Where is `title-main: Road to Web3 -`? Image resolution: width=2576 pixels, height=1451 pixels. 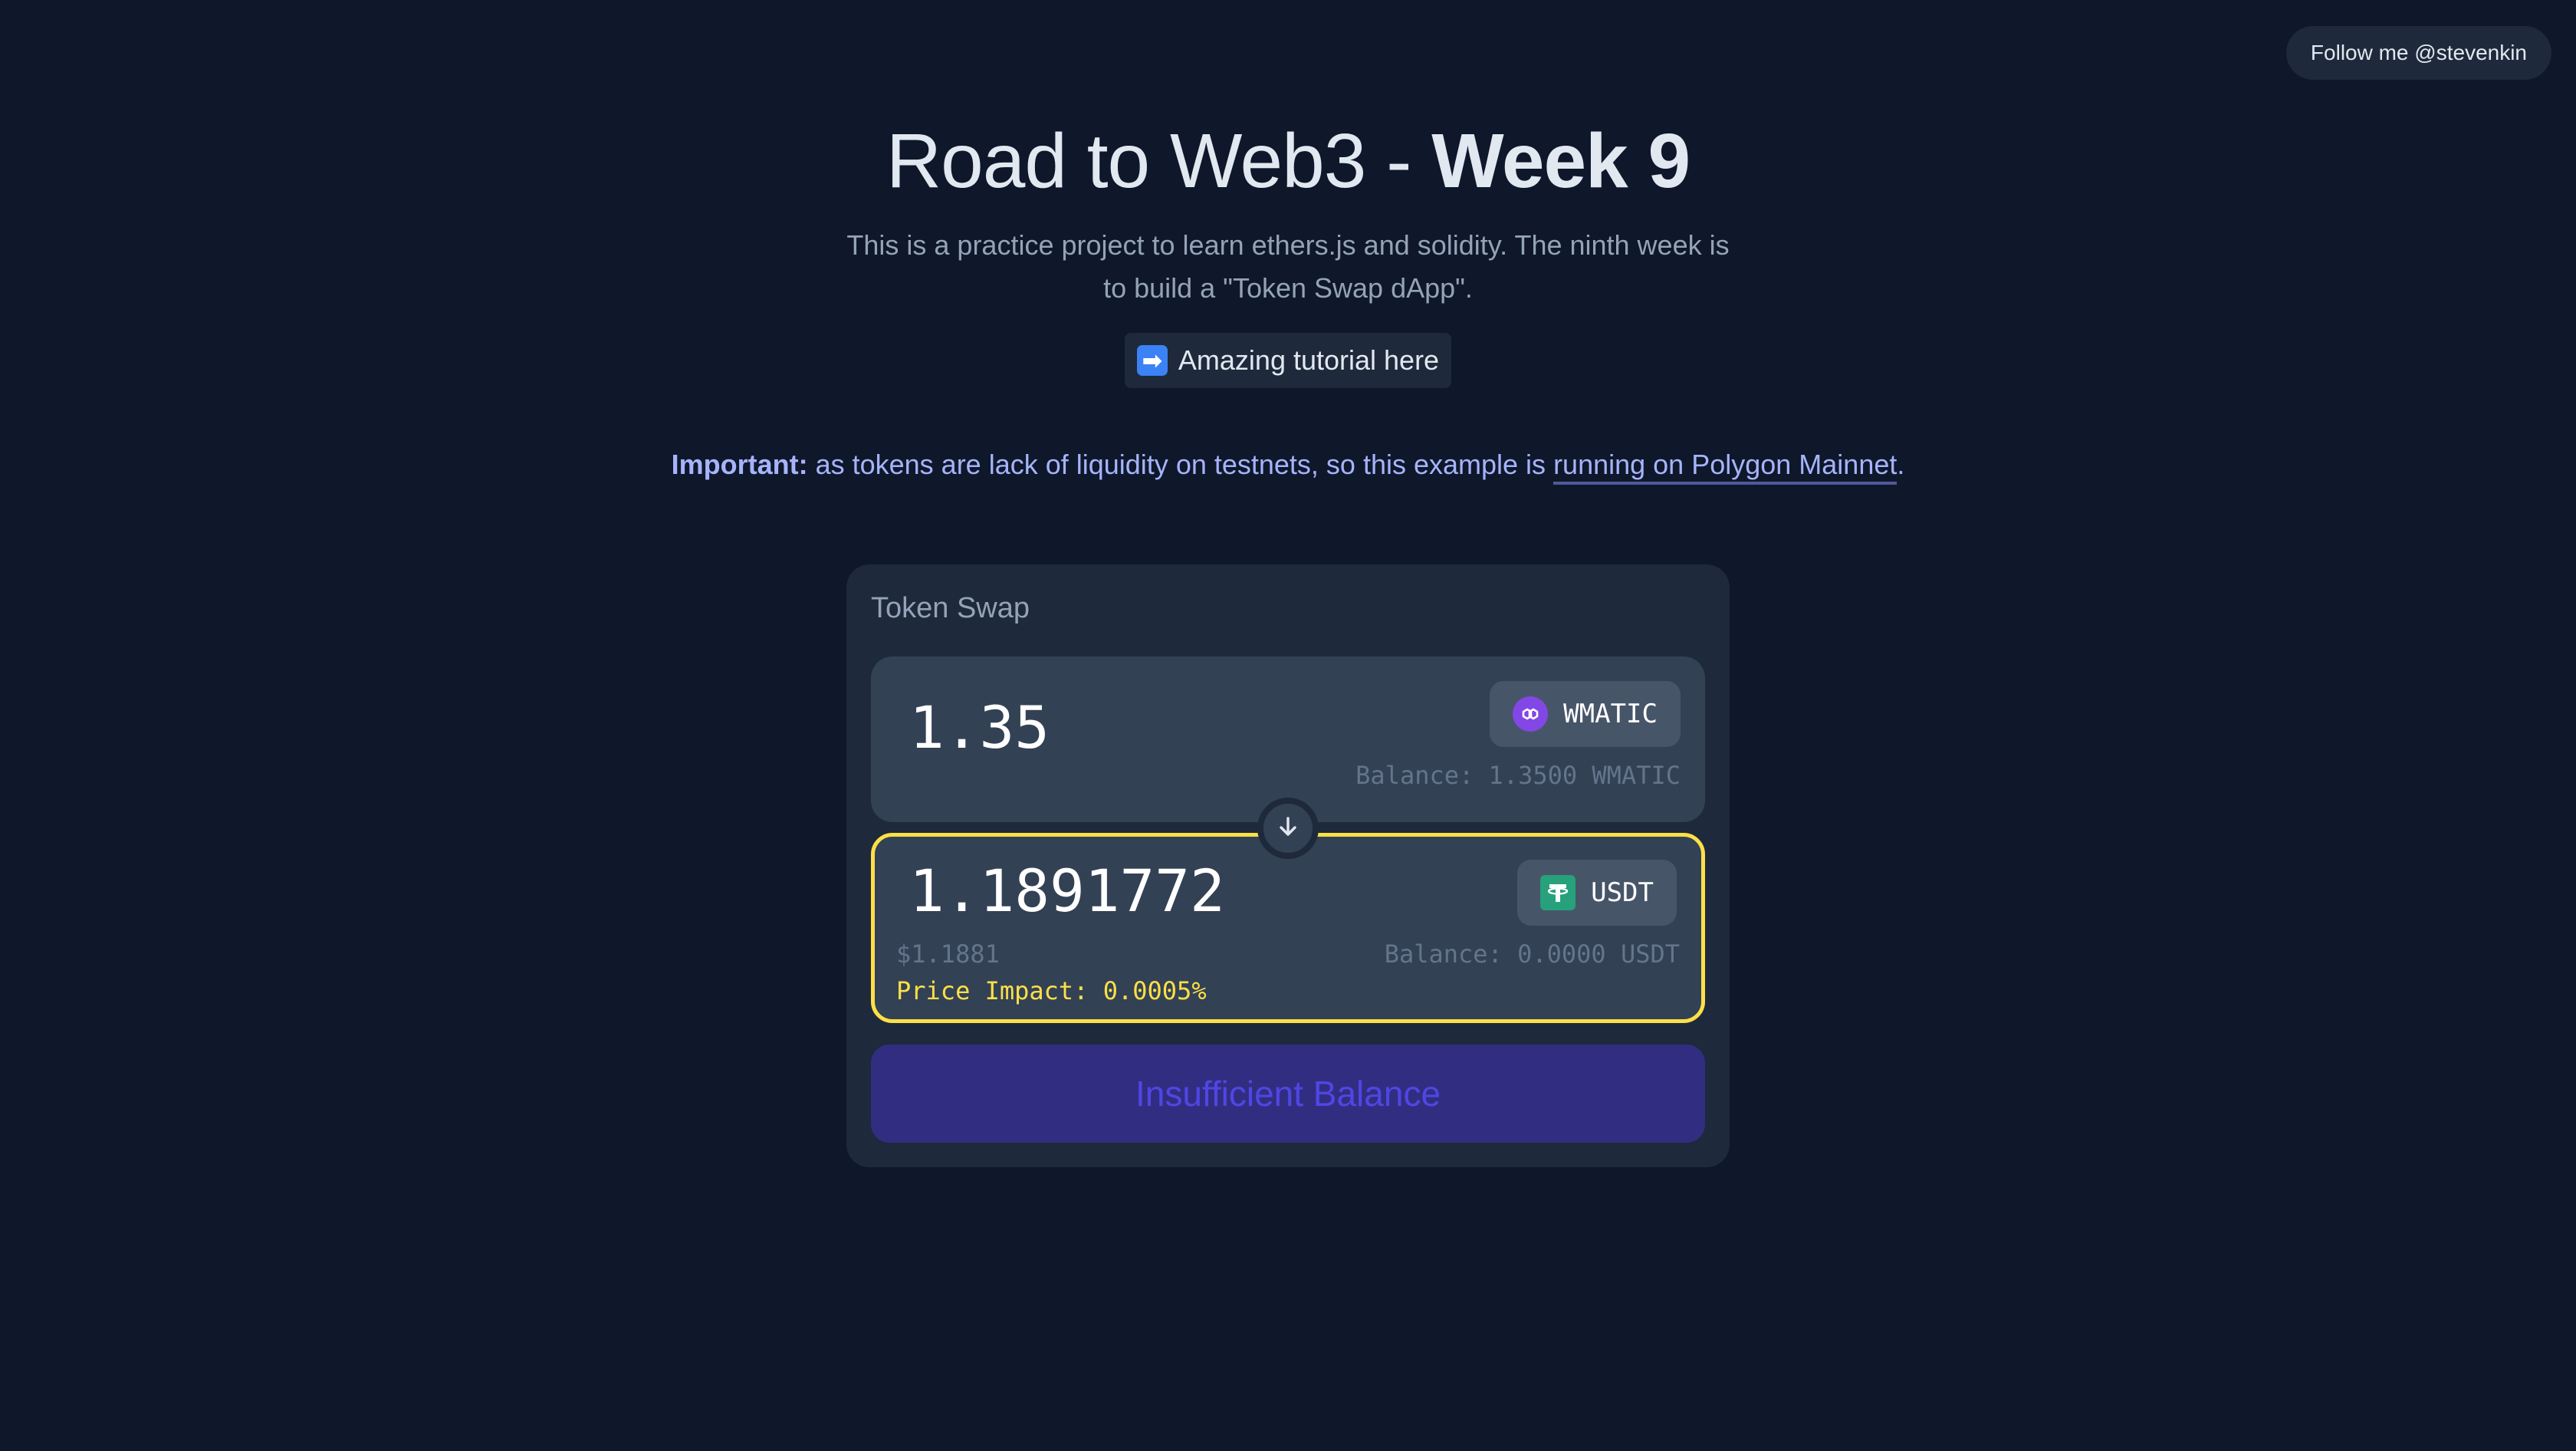 title-main: Road to Web3 - is located at coordinates (1159, 161).